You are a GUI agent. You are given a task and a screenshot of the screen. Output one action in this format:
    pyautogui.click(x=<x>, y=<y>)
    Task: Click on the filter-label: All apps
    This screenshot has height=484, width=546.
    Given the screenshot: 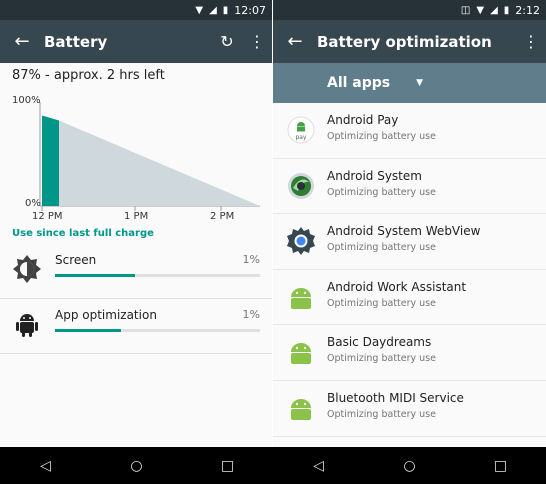 What is the action you would take?
    pyautogui.click(x=359, y=83)
    